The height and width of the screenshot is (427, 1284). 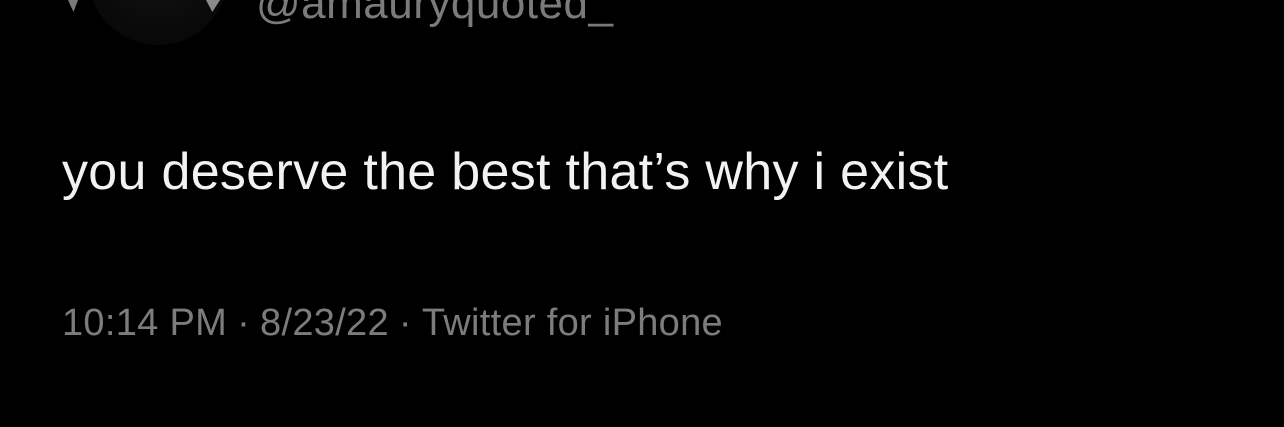 I want to click on tweet-metadata: 10:14 PM · 8/23/22 · Twitter for iPhone, so click(x=392, y=323).